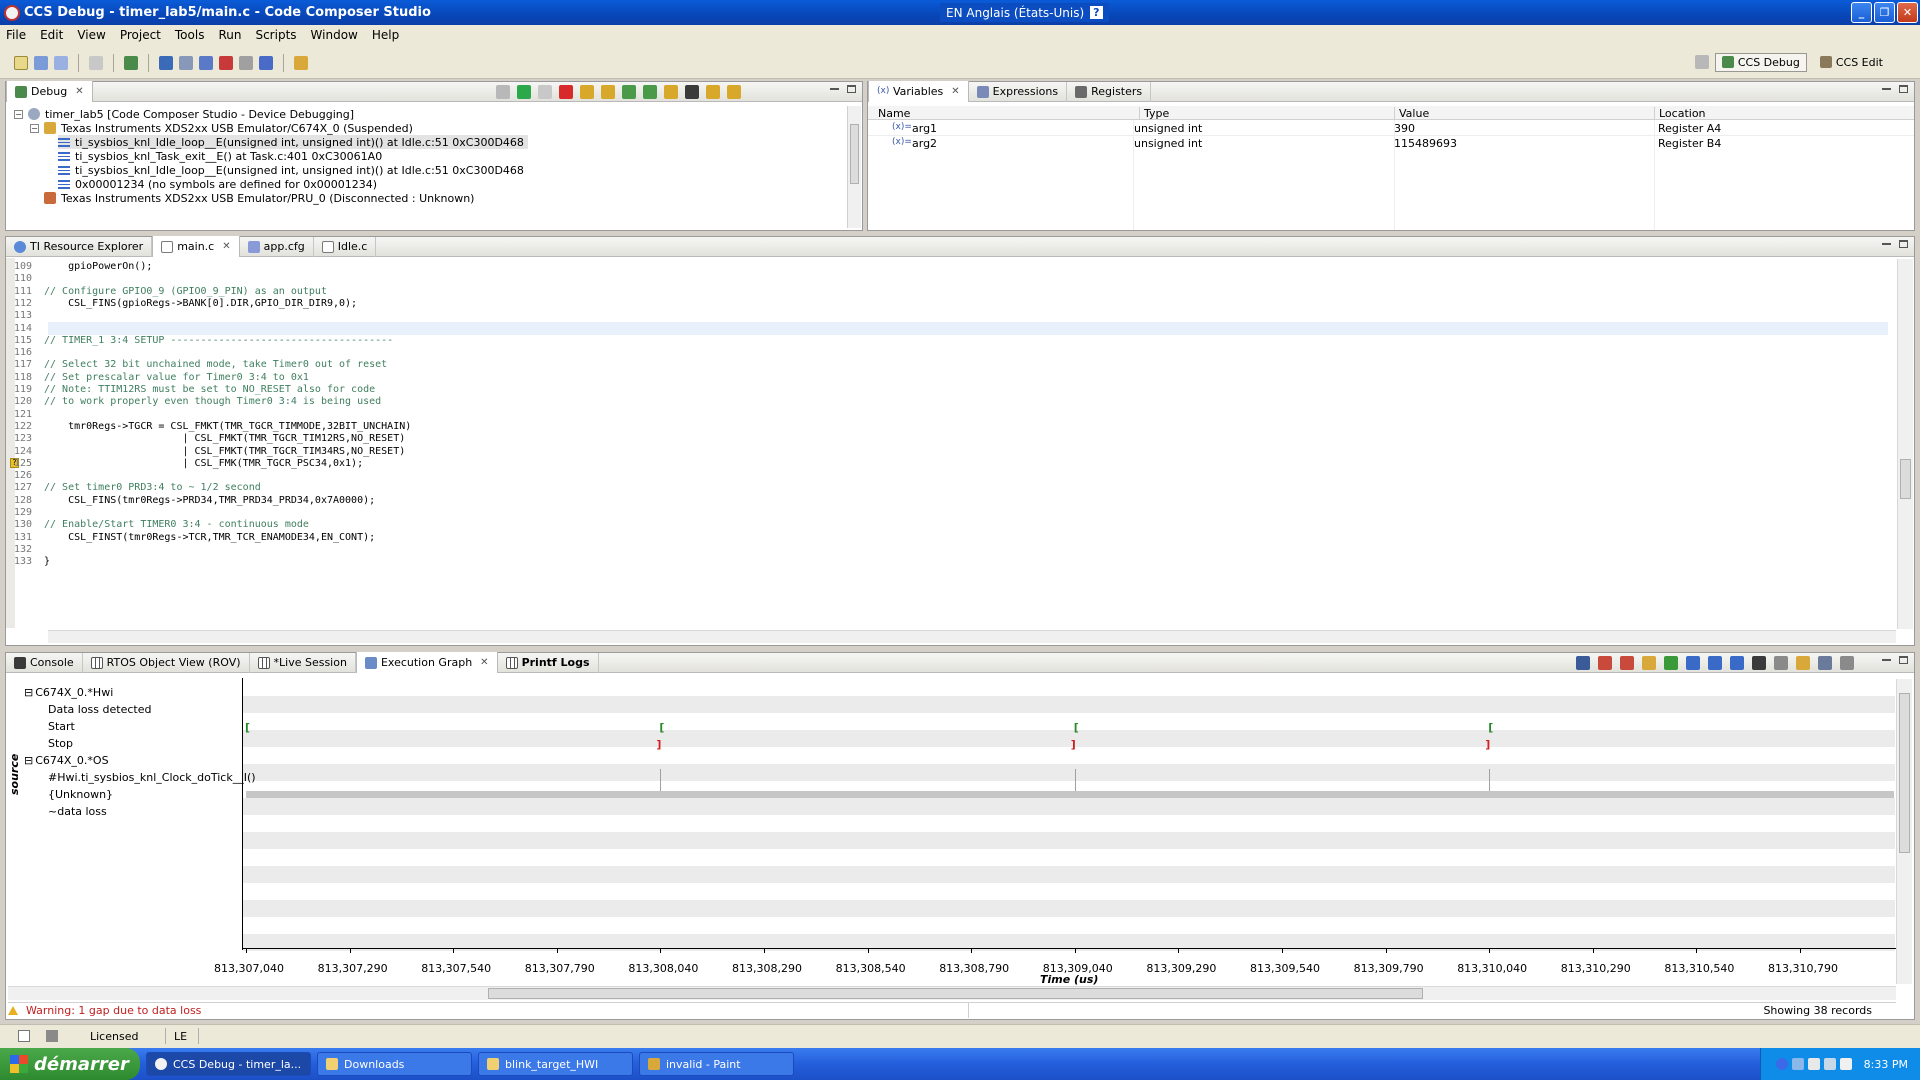 The width and height of the screenshot is (1920, 1080). What do you see at coordinates (1605, 663) in the screenshot?
I see `measure-icon` at bounding box center [1605, 663].